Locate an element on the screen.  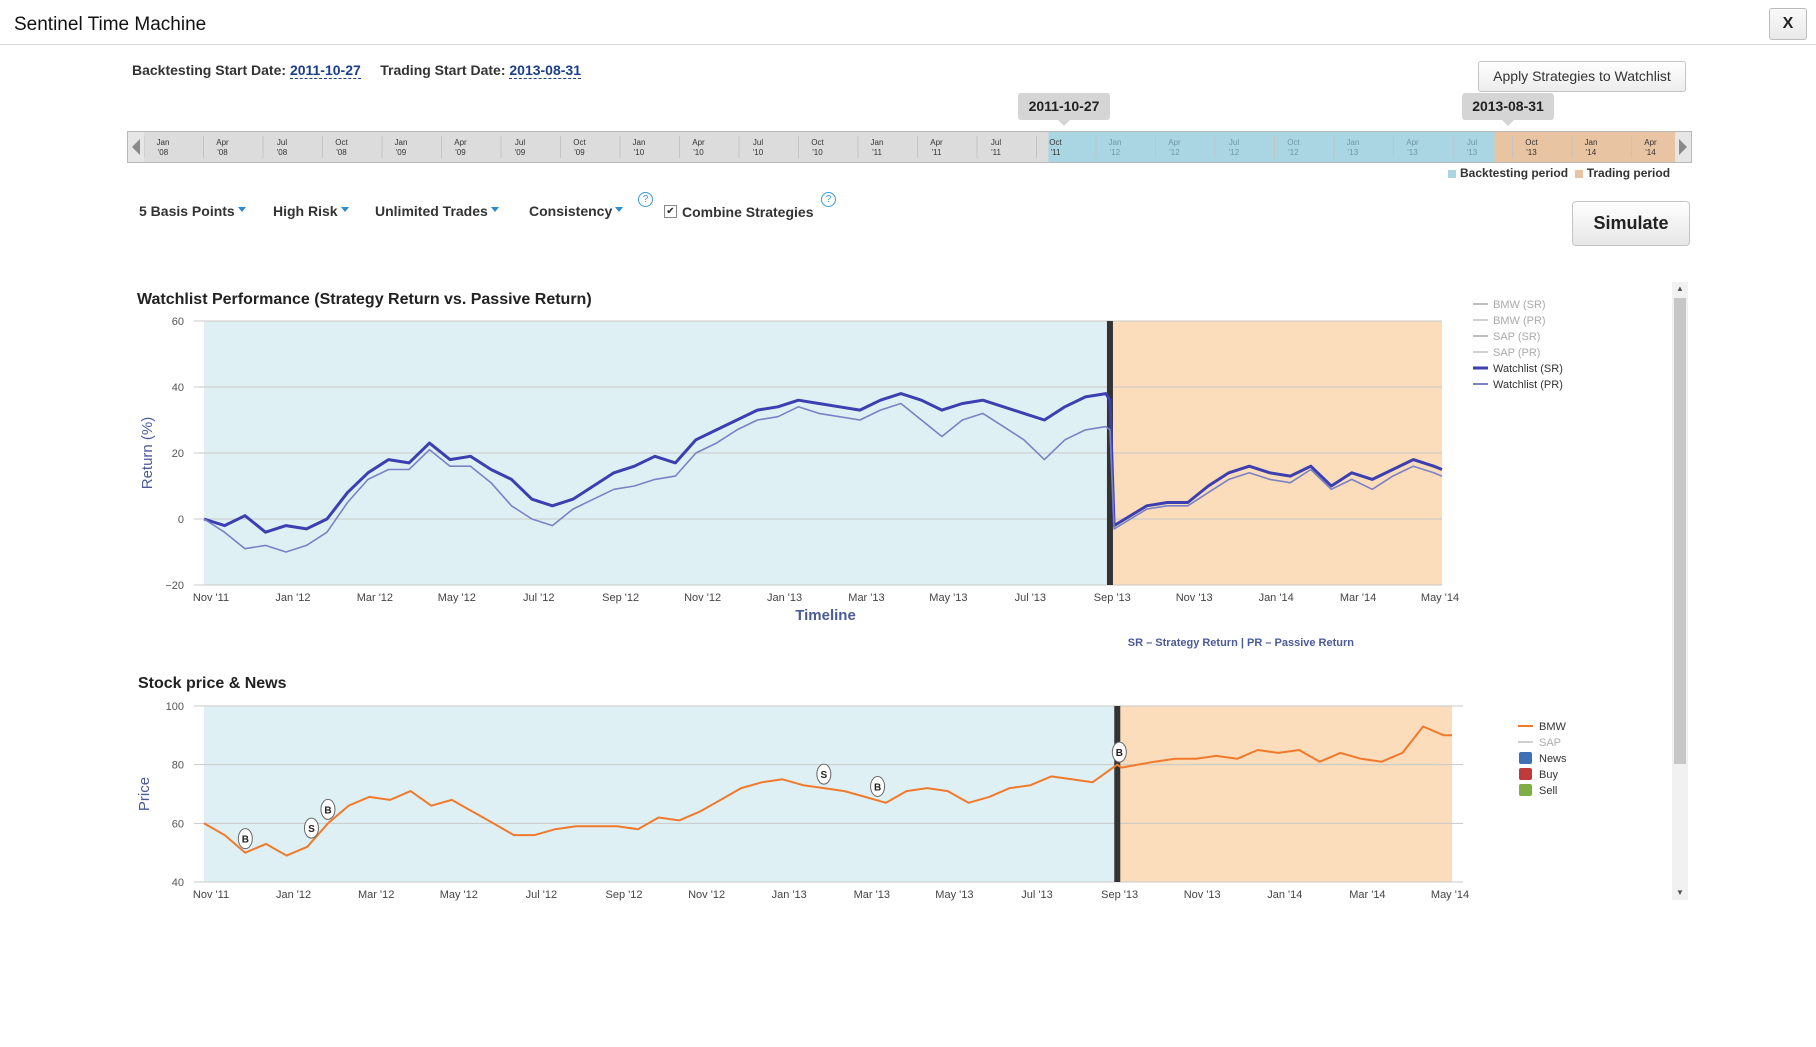
y-tick-label: 40 is located at coordinates (178, 388).